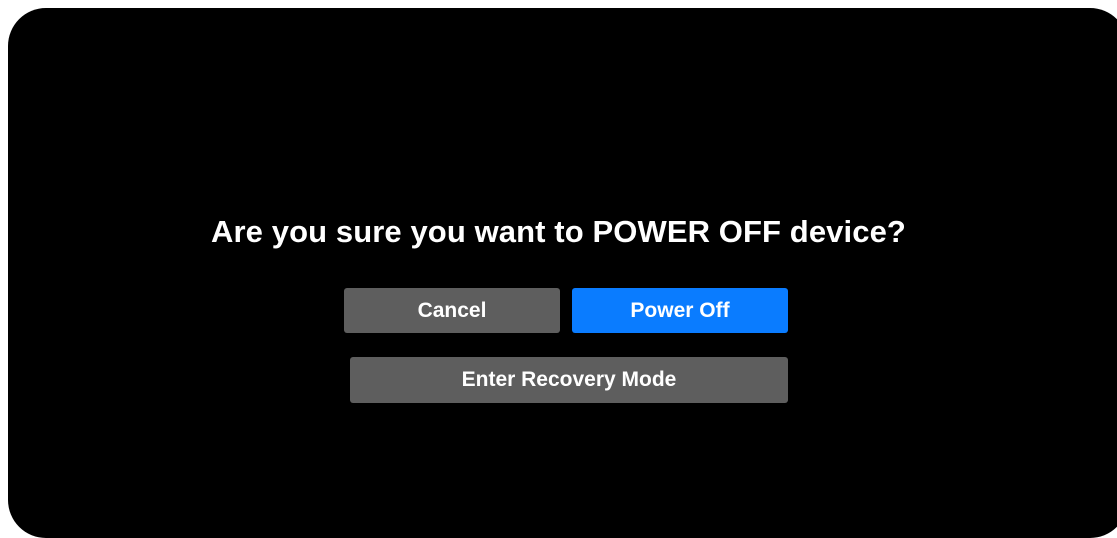 This screenshot has height=538, width=1117. Describe the element at coordinates (569, 380) in the screenshot. I see `enter-recovery-mode-button: Enter Recovery Mode` at that location.